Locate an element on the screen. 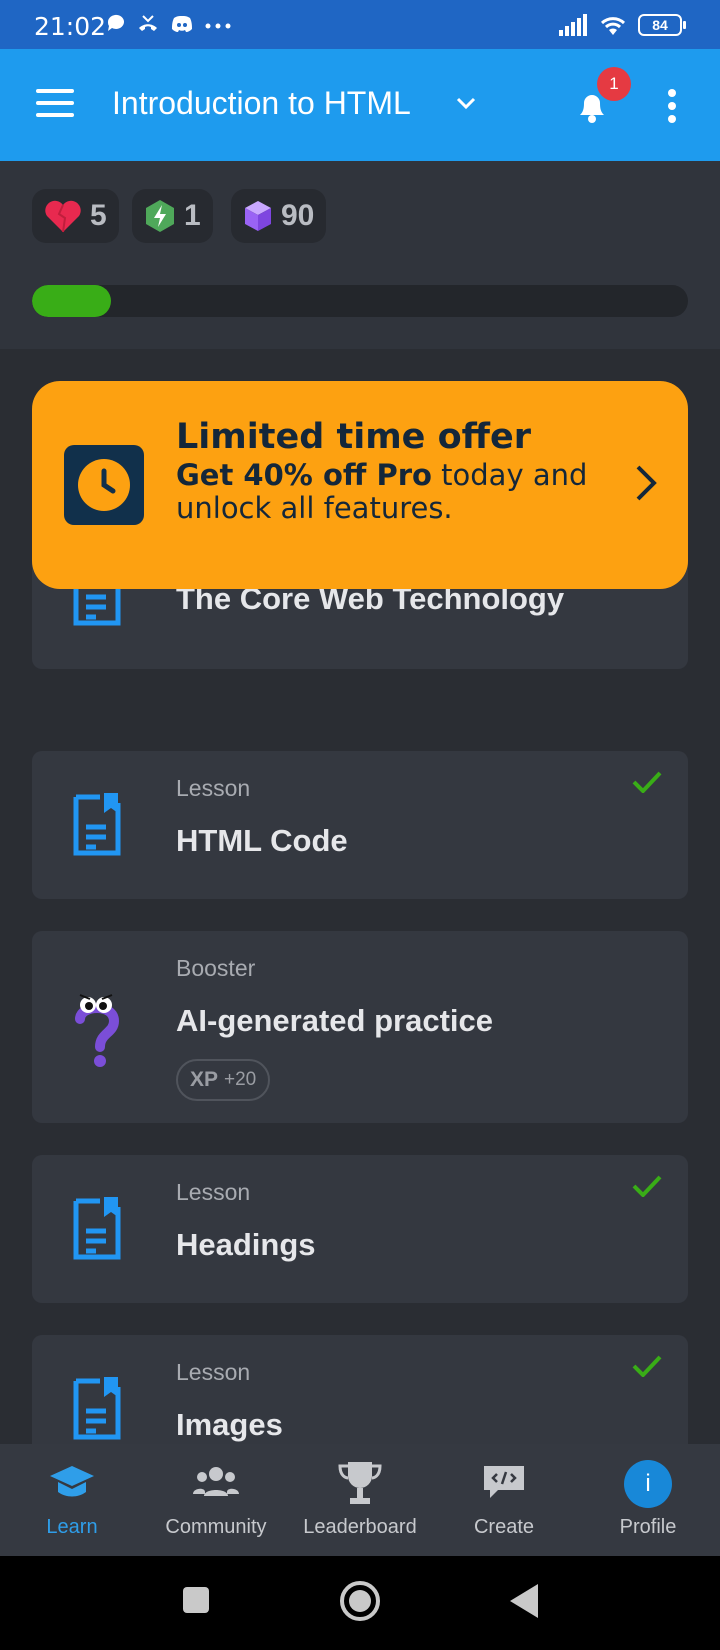 This screenshot has width=720, height=1650. signal-icon is located at coordinates (573, 25).